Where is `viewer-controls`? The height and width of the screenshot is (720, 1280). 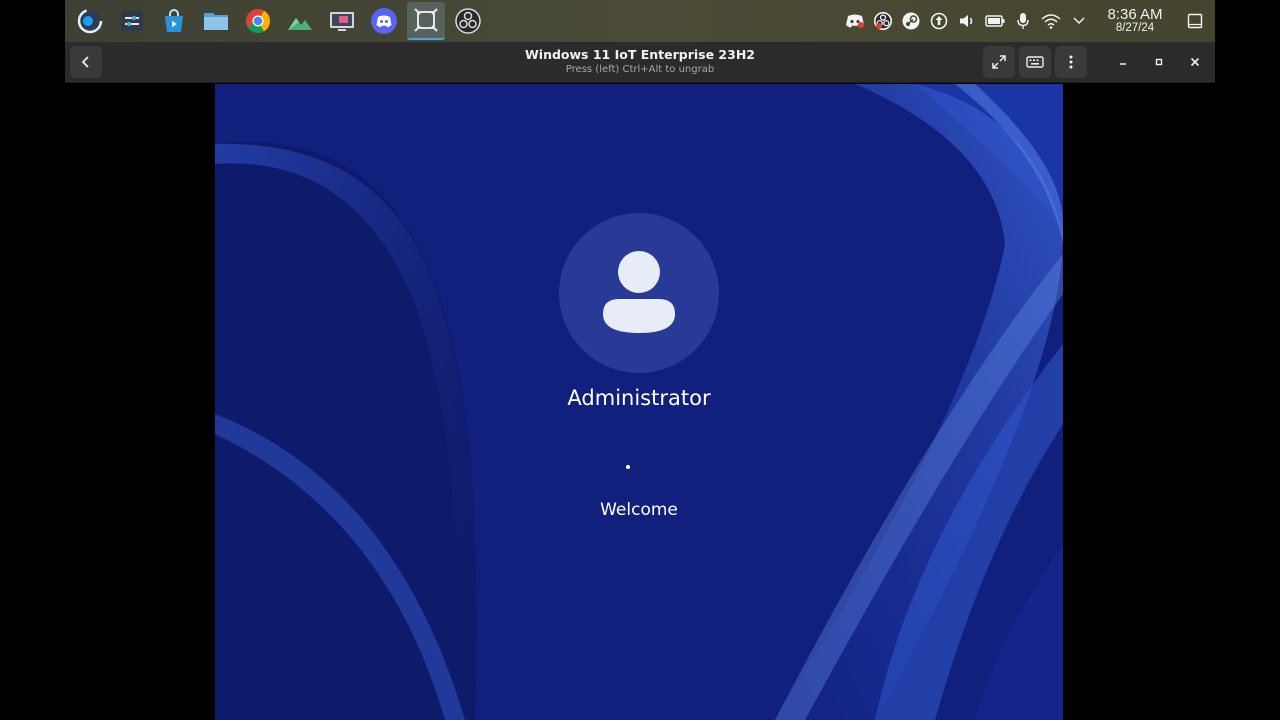 viewer-controls is located at coordinates (1097, 62).